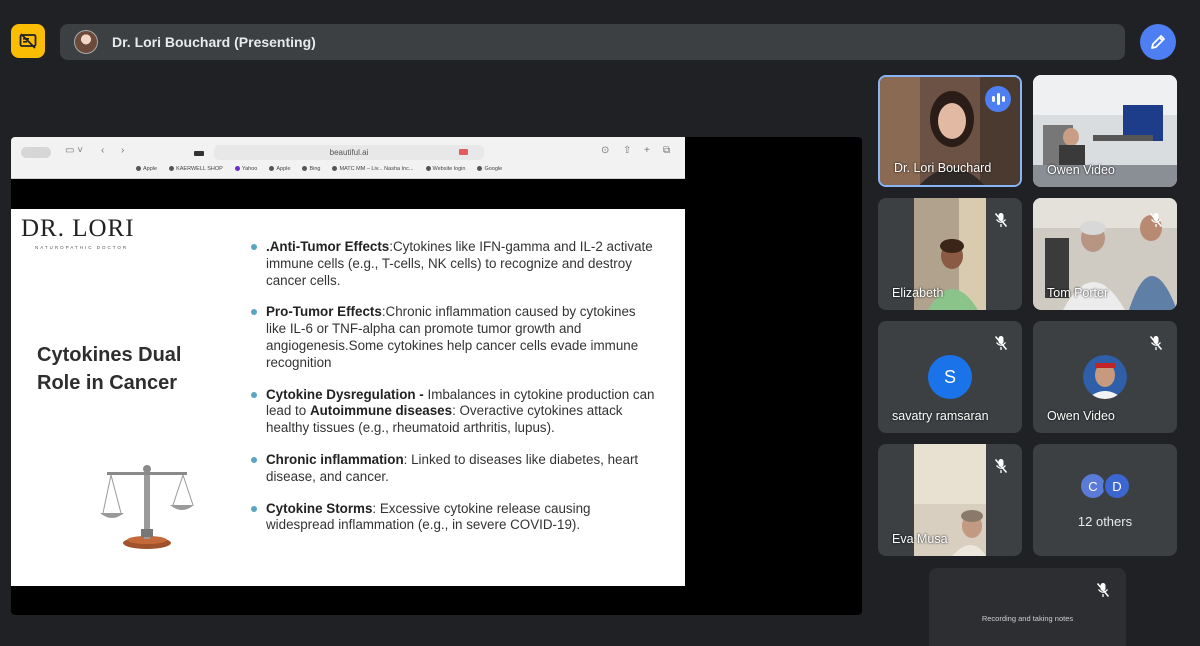 This screenshot has width=1200, height=646. I want to click on annotate-button, so click(1158, 42).